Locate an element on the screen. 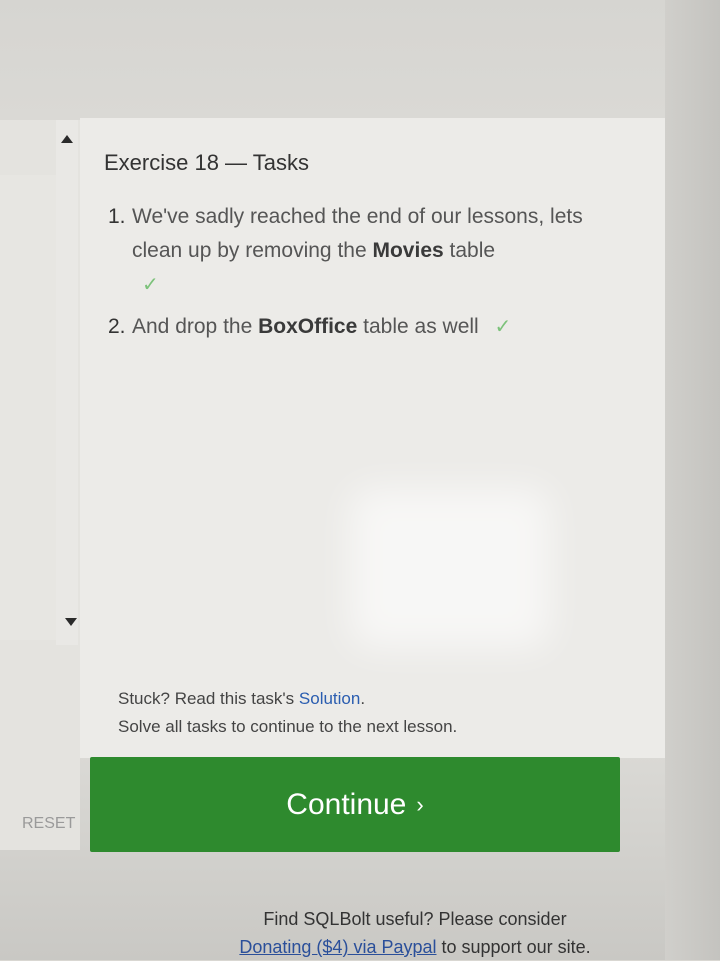 The image size is (720, 961). task-text: And drop the BoxOffice table as well ✓ is located at coordinates (362, 327).